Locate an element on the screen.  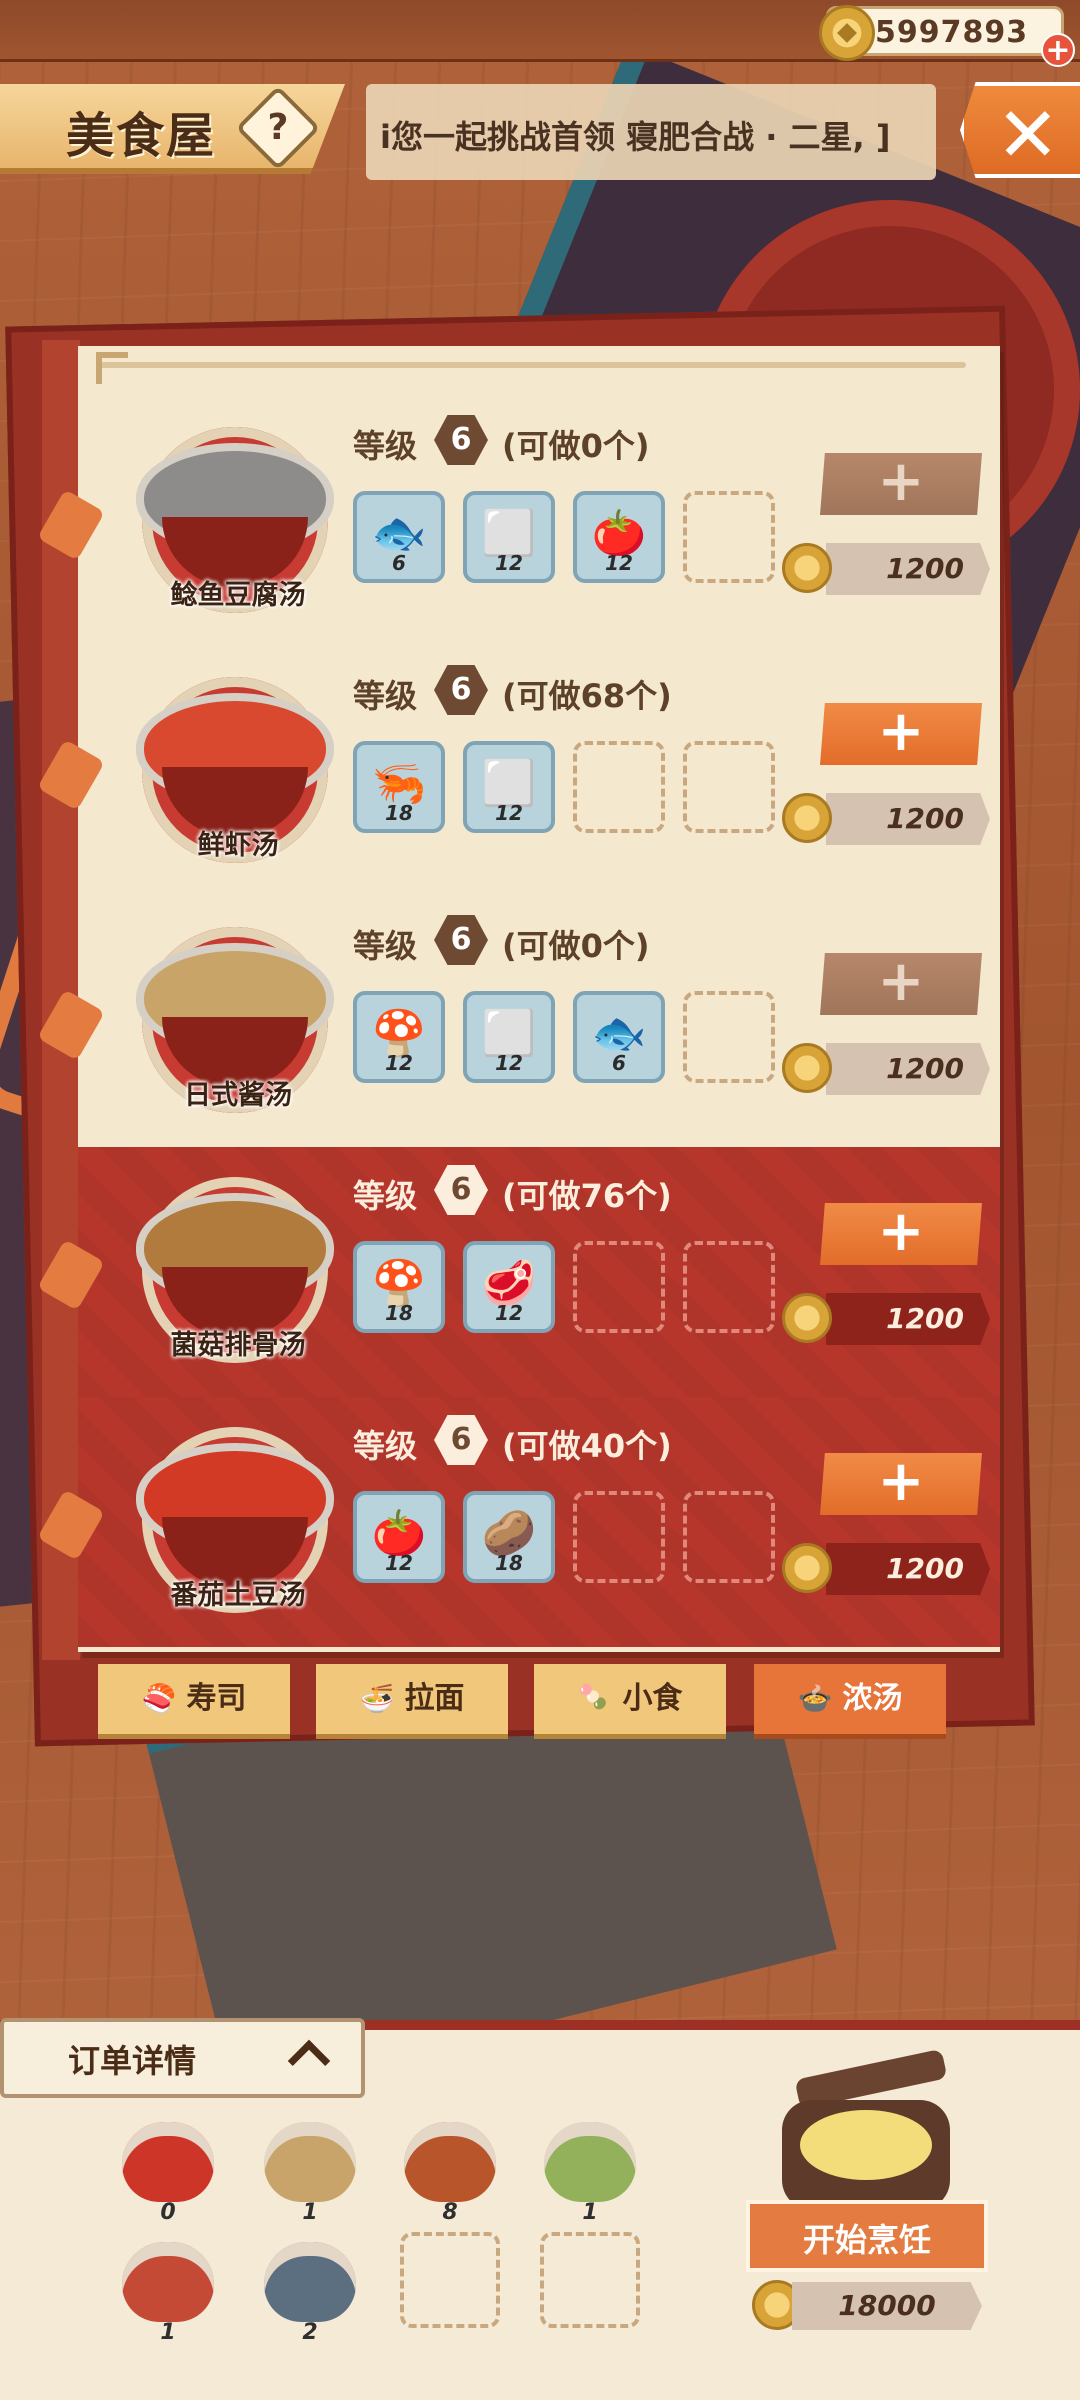
recipe-row: 鲶鱼豆腐汤 等级 6 (可做0个) 🐟 6 ⬜ 12 🍅 12 +1200 is located at coordinates (518, 522).